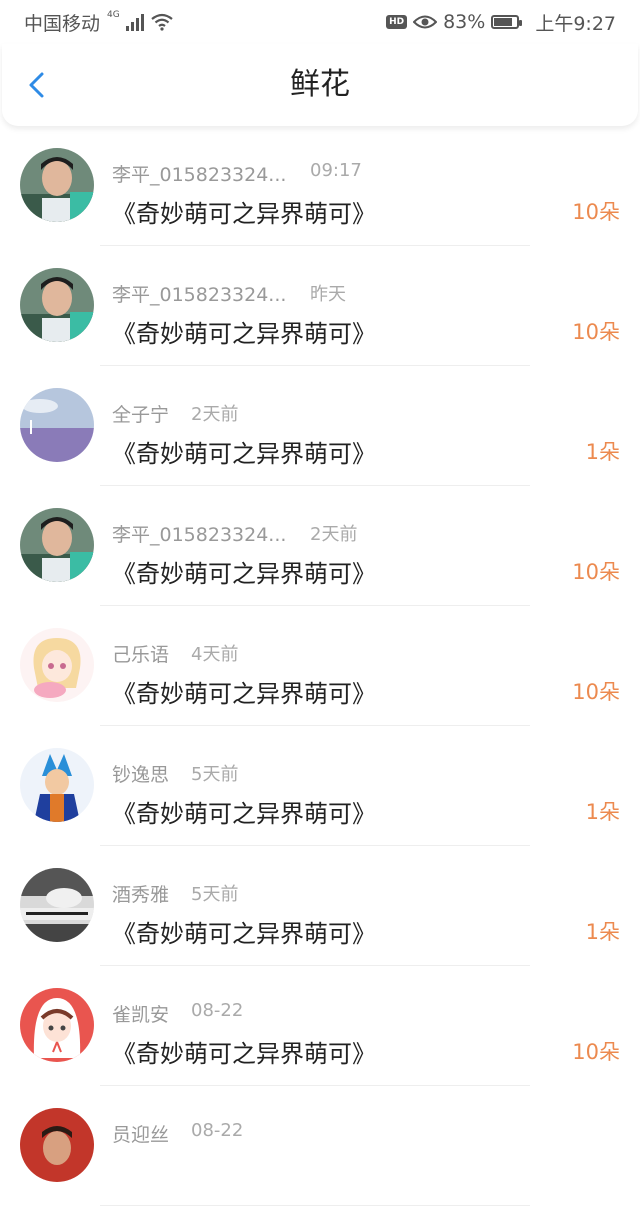 The height and width of the screenshot is (1206, 640). What do you see at coordinates (320, 1026) in the screenshot?
I see `list-item: 雀凯安 08-22 《奇妙萌可之异界萌可》 10朵` at bounding box center [320, 1026].